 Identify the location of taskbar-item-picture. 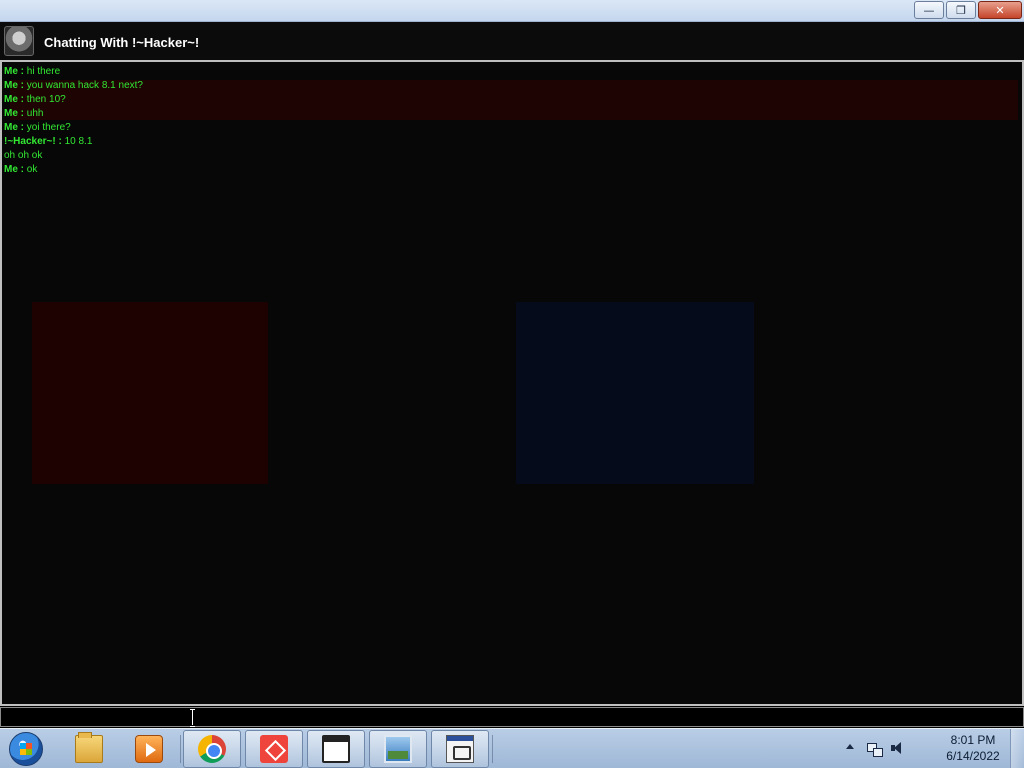
(398, 749).